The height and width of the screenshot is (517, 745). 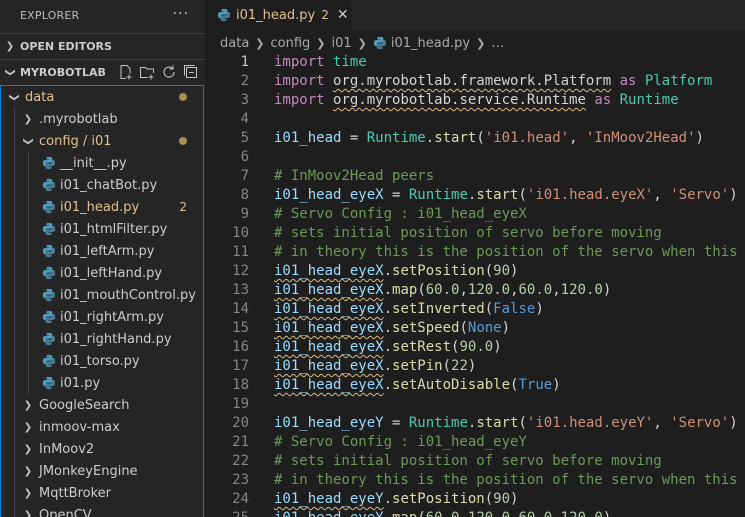 What do you see at coordinates (244, 176) in the screenshot?
I see `line-number: 7` at bounding box center [244, 176].